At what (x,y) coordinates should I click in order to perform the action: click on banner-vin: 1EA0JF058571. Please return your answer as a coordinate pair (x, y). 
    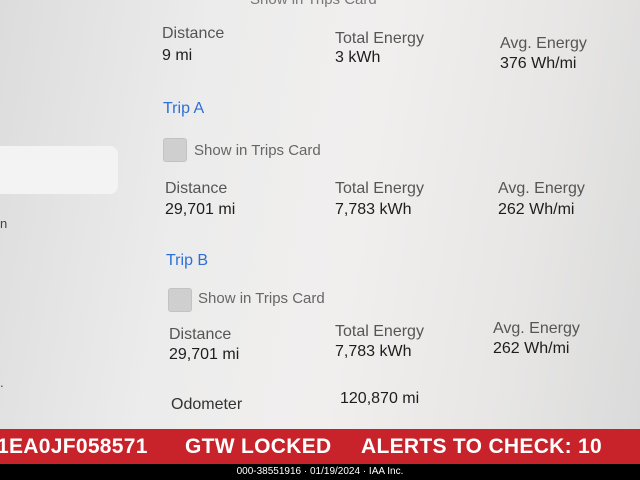
    Looking at the image, I should click on (74, 446).